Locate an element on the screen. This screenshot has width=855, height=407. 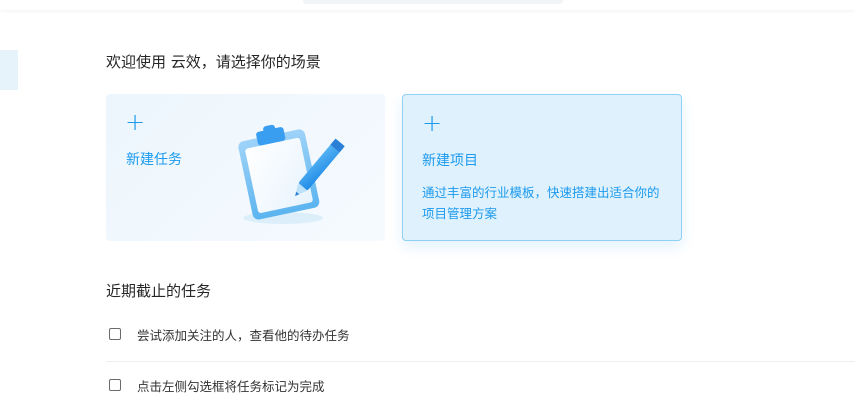
task-text: 点击左侧勾选框将任务标记为完成 is located at coordinates (231, 386).